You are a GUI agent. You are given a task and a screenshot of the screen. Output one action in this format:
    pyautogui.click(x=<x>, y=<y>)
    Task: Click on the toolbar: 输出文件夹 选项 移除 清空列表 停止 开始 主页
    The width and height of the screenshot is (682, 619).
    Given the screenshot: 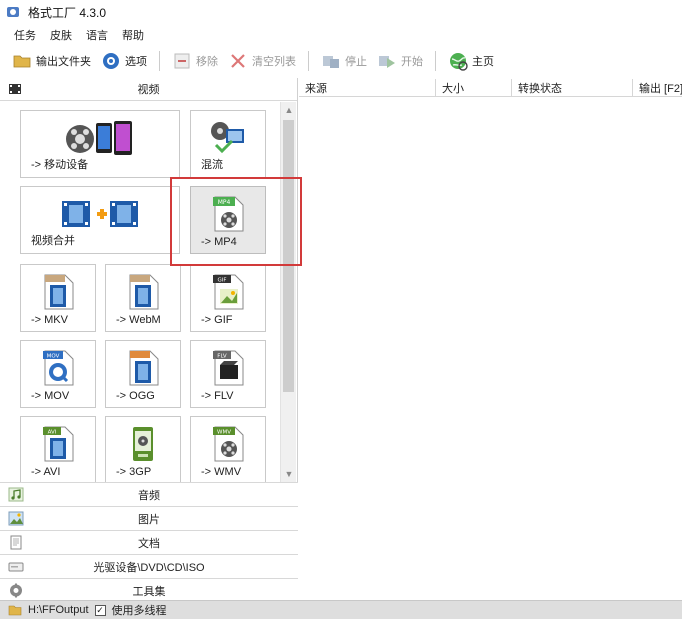 What is the action you would take?
    pyautogui.click(x=341, y=61)
    